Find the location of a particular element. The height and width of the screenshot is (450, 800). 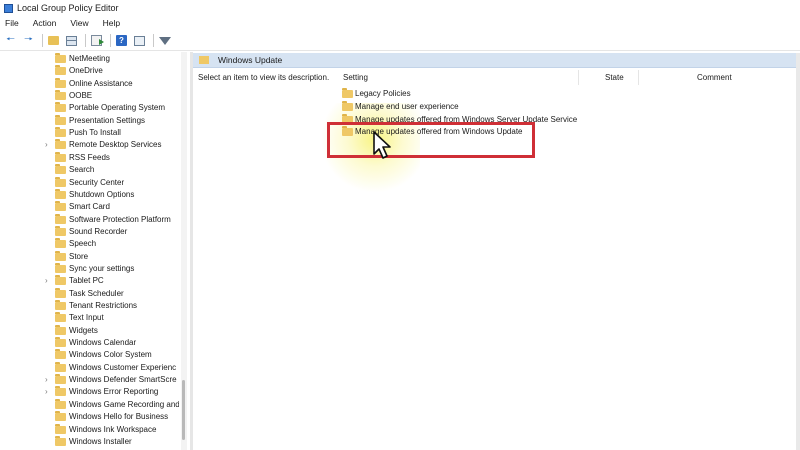

tree-item-label: Portable Operating System is located at coordinates (117, 108).